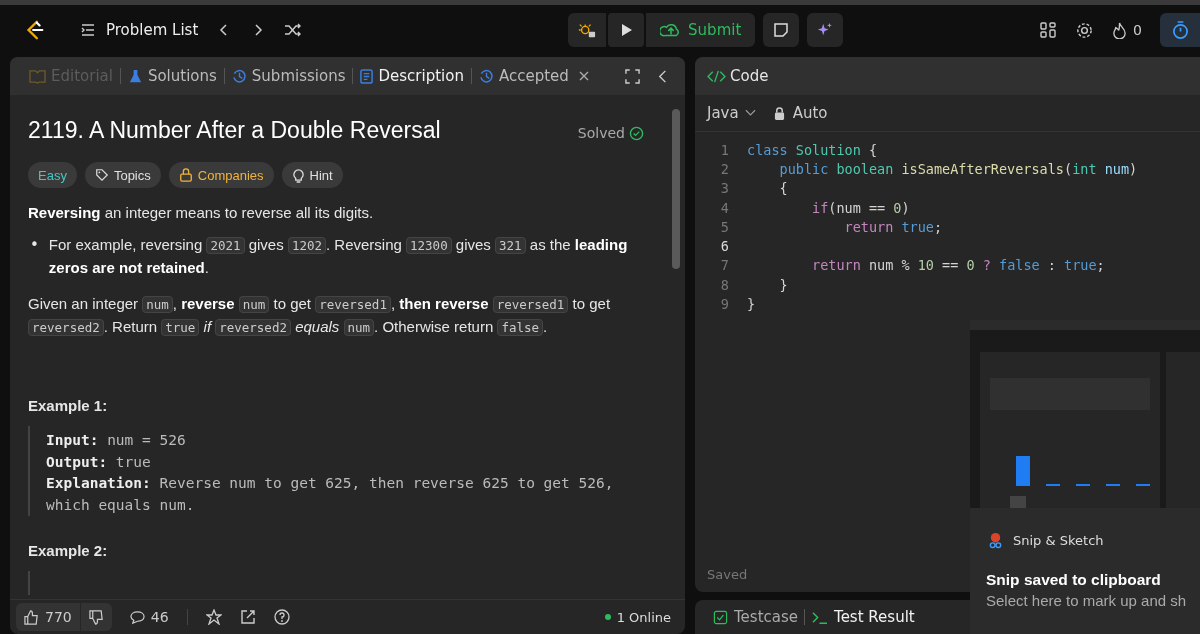 Image resolution: width=1200 pixels, height=634 pixels. I want to click on chevron-down-icon, so click(750, 113).